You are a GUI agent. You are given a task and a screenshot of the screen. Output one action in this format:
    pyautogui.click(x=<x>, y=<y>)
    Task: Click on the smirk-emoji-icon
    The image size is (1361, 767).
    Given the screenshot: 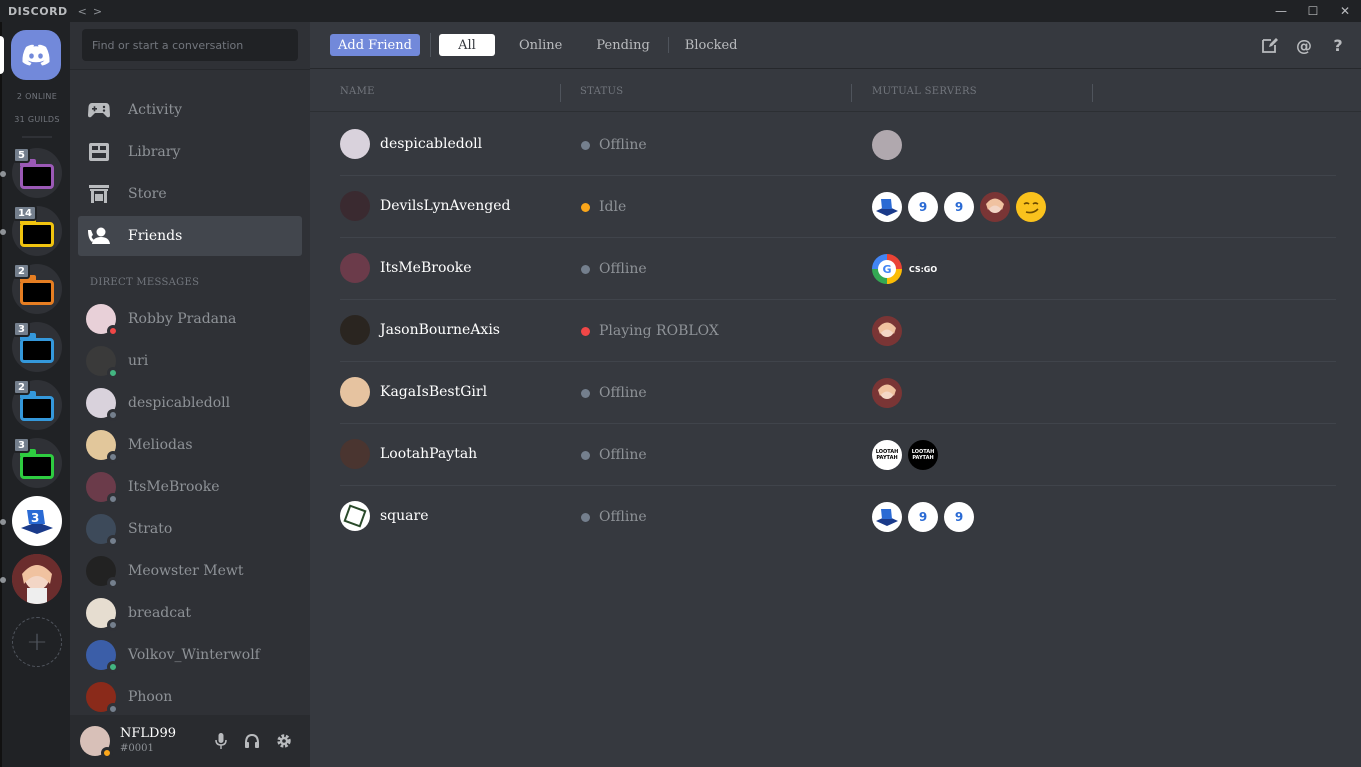 What is the action you would take?
    pyautogui.click(x=1031, y=207)
    